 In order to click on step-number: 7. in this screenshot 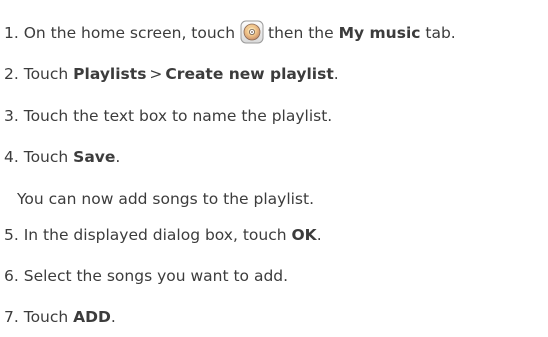, I will do `click(11, 317)`.